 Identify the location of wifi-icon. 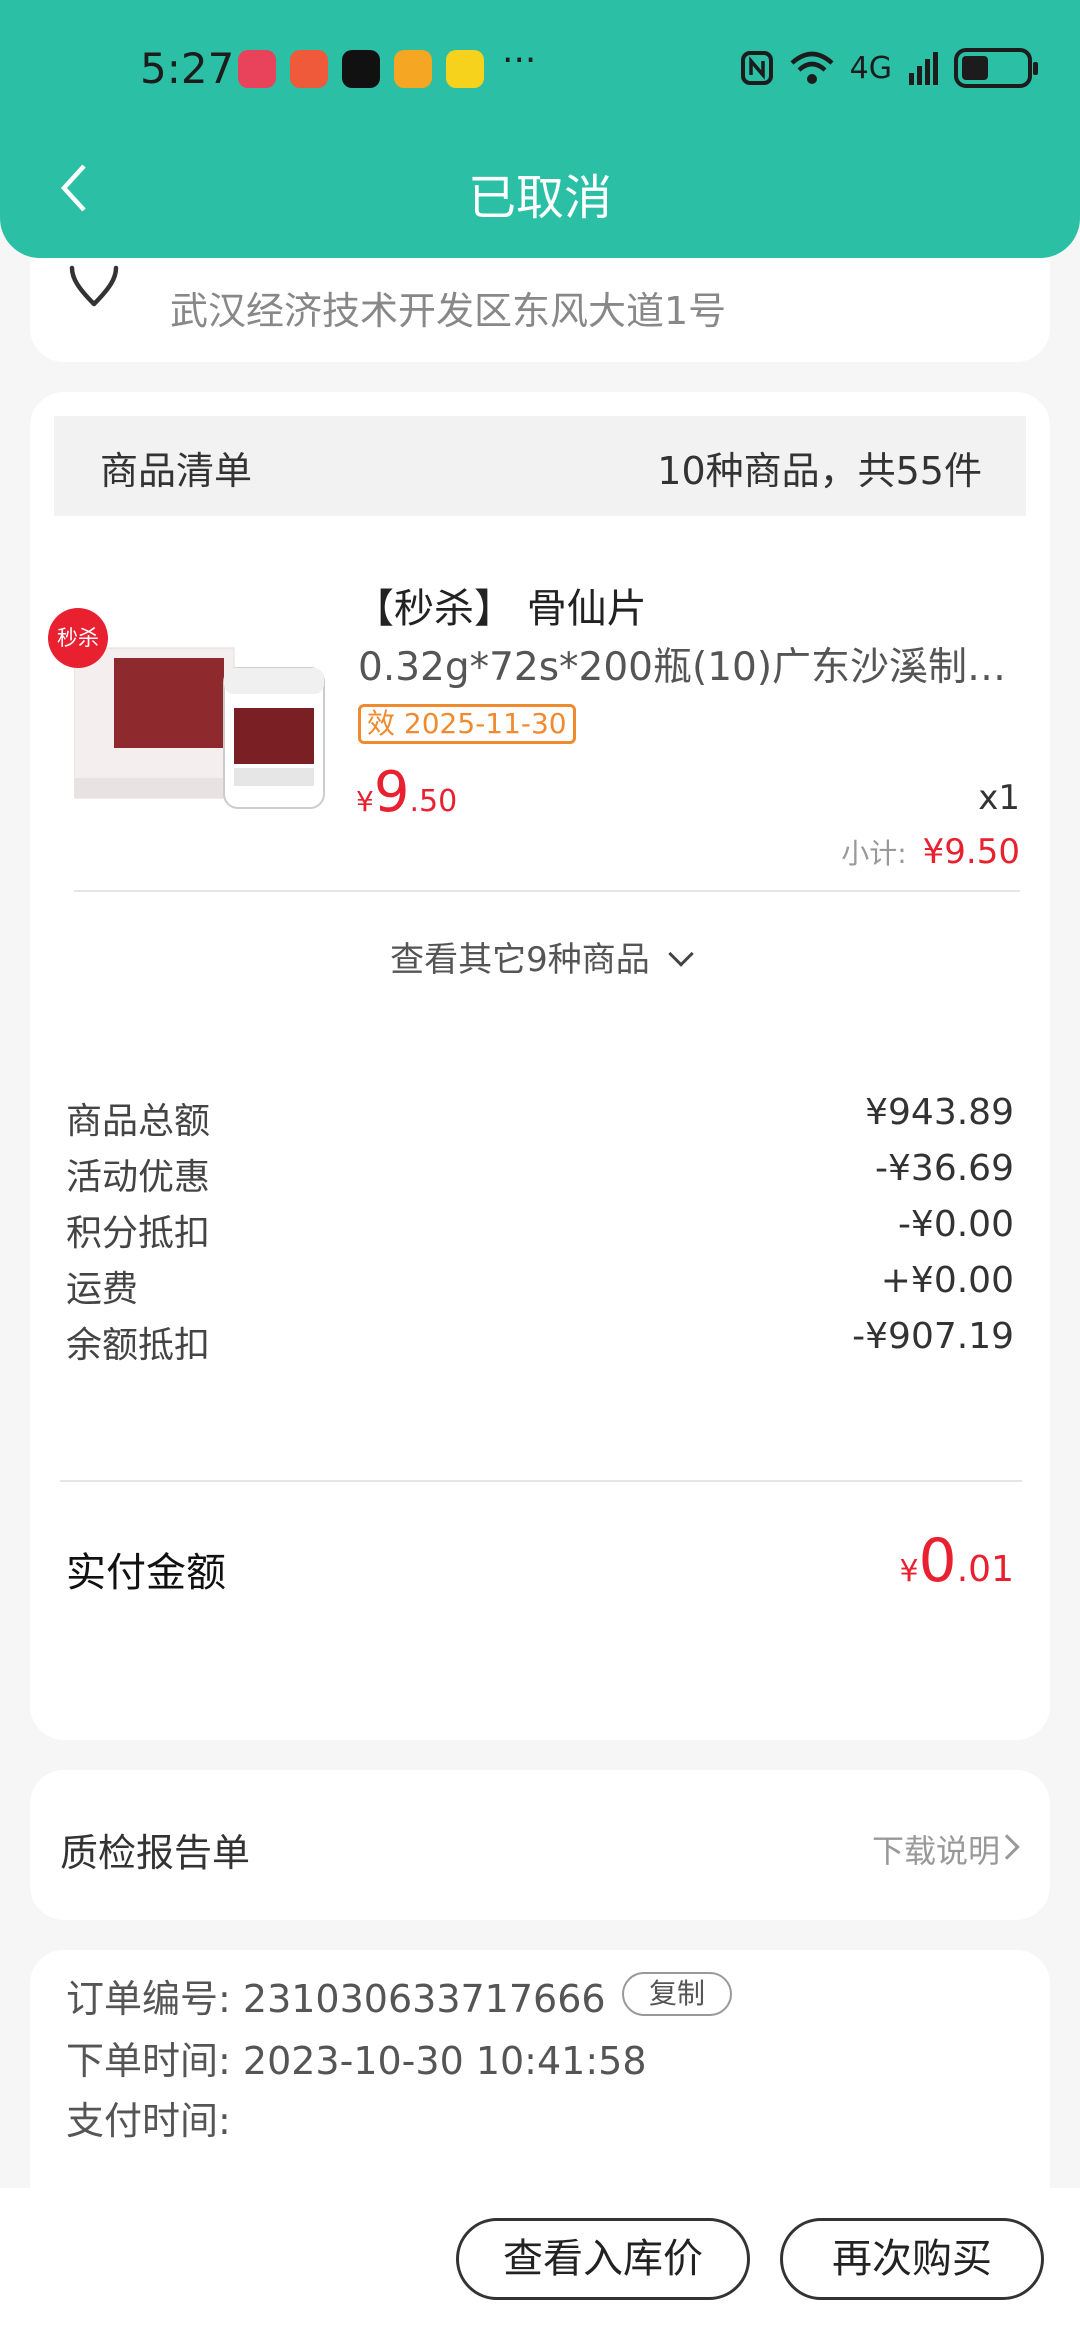
(812, 67).